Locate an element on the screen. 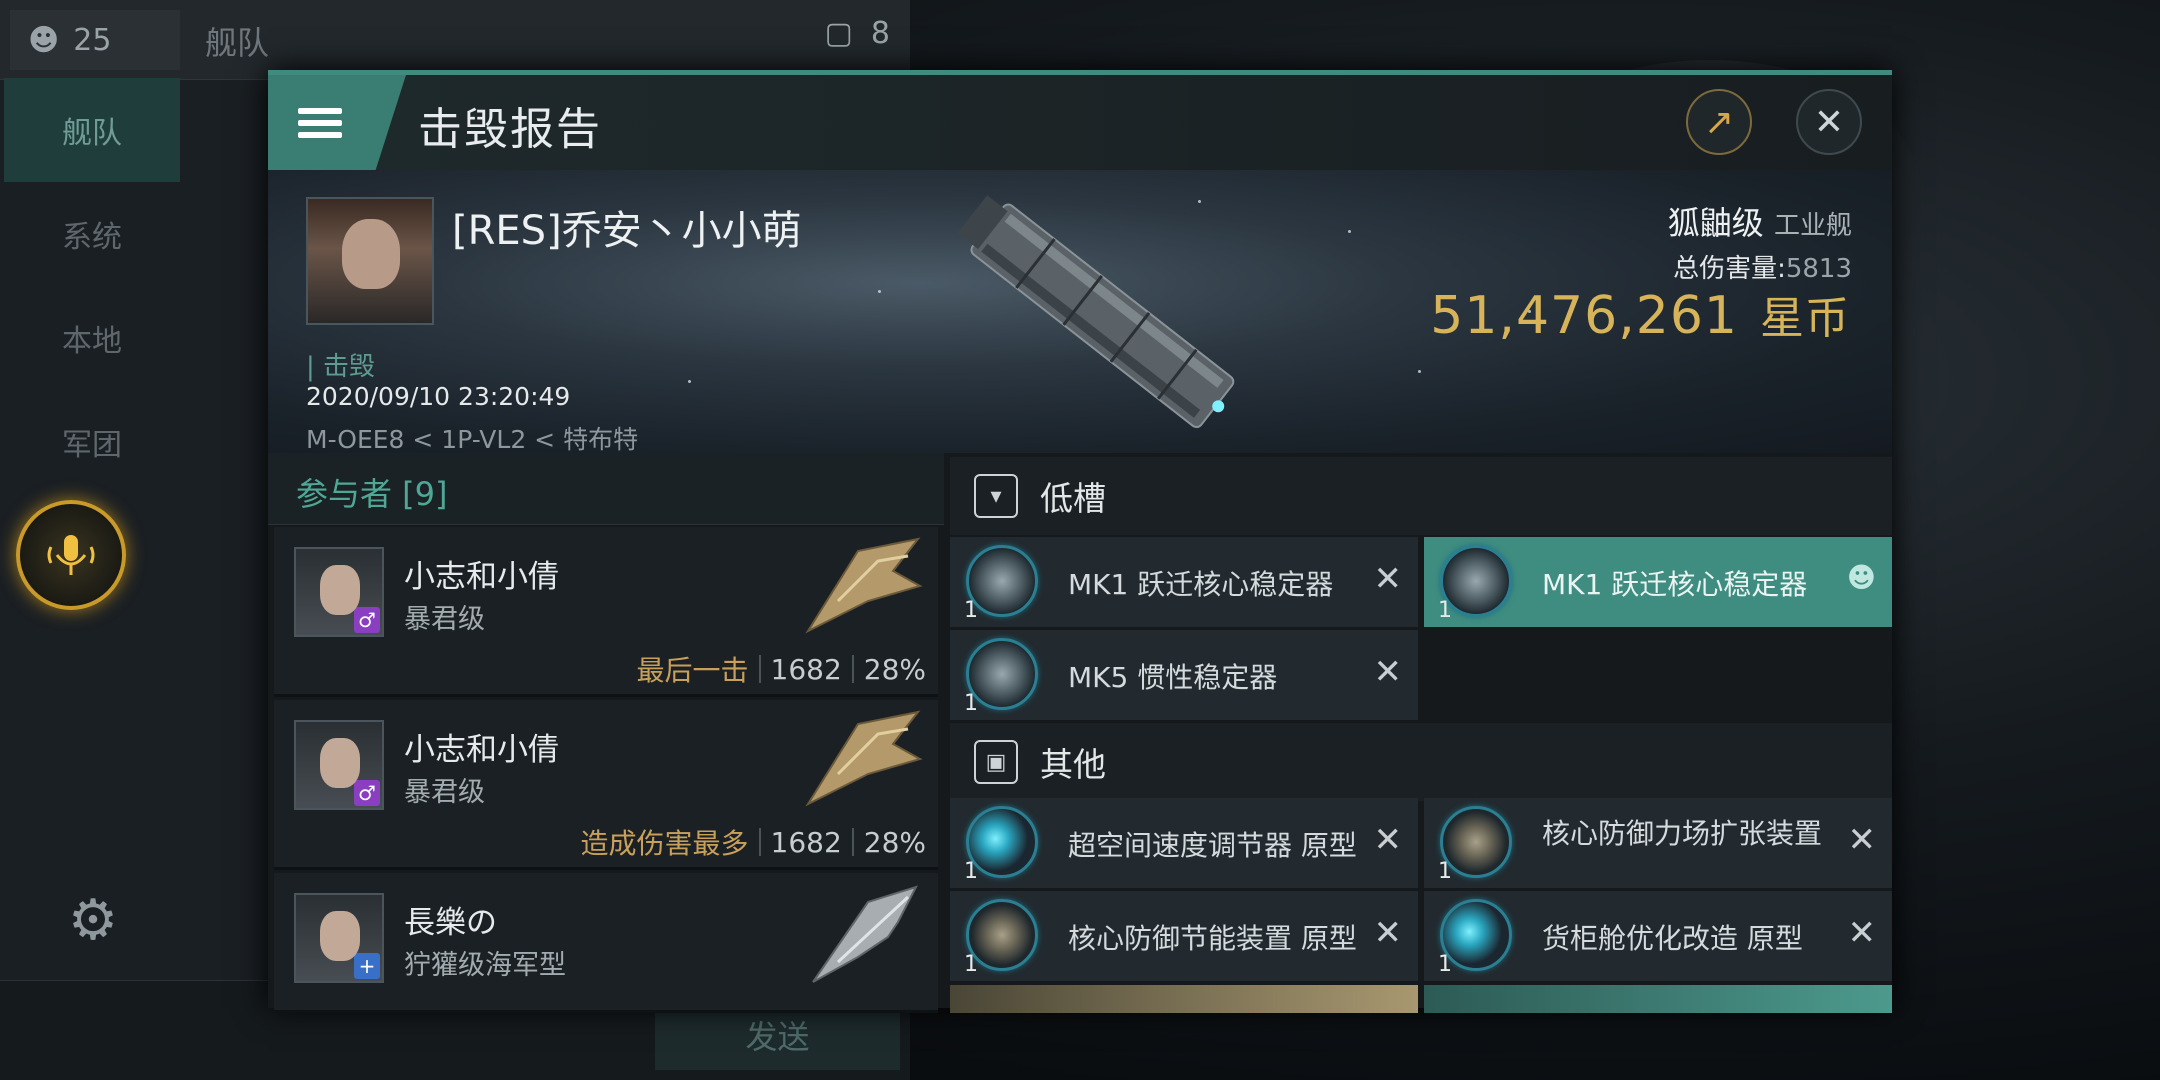 The width and height of the screenshot is (2160, 1080). victim-avatar is located at coordinates (370, 261).